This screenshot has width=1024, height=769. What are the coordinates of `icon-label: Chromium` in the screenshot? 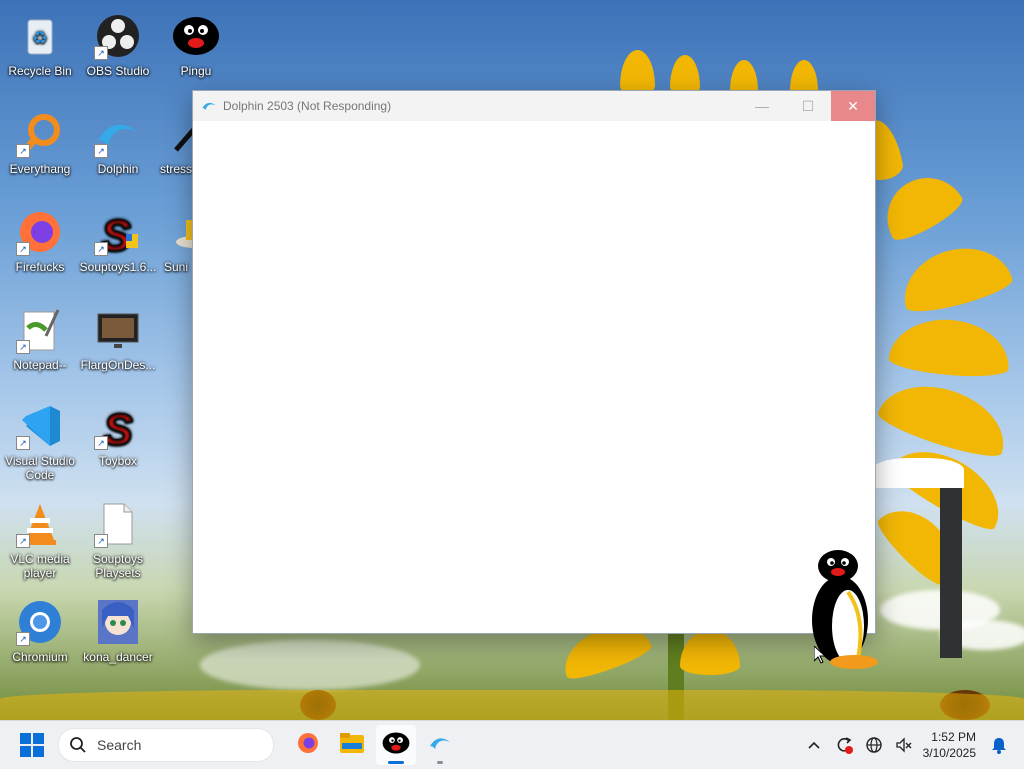 It's located at (40, 657).